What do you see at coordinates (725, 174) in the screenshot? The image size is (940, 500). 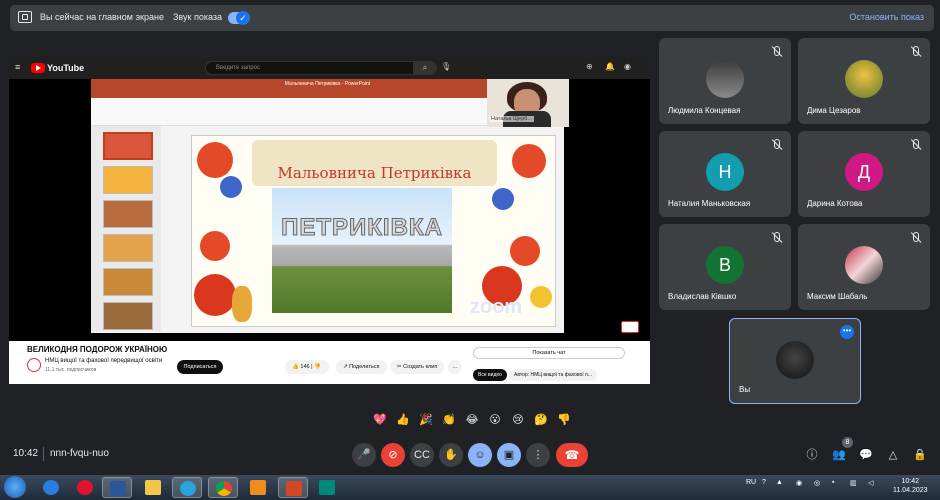 I see `participant-tile: Н Наталия Маньковская` at bounding box center [725, 174].